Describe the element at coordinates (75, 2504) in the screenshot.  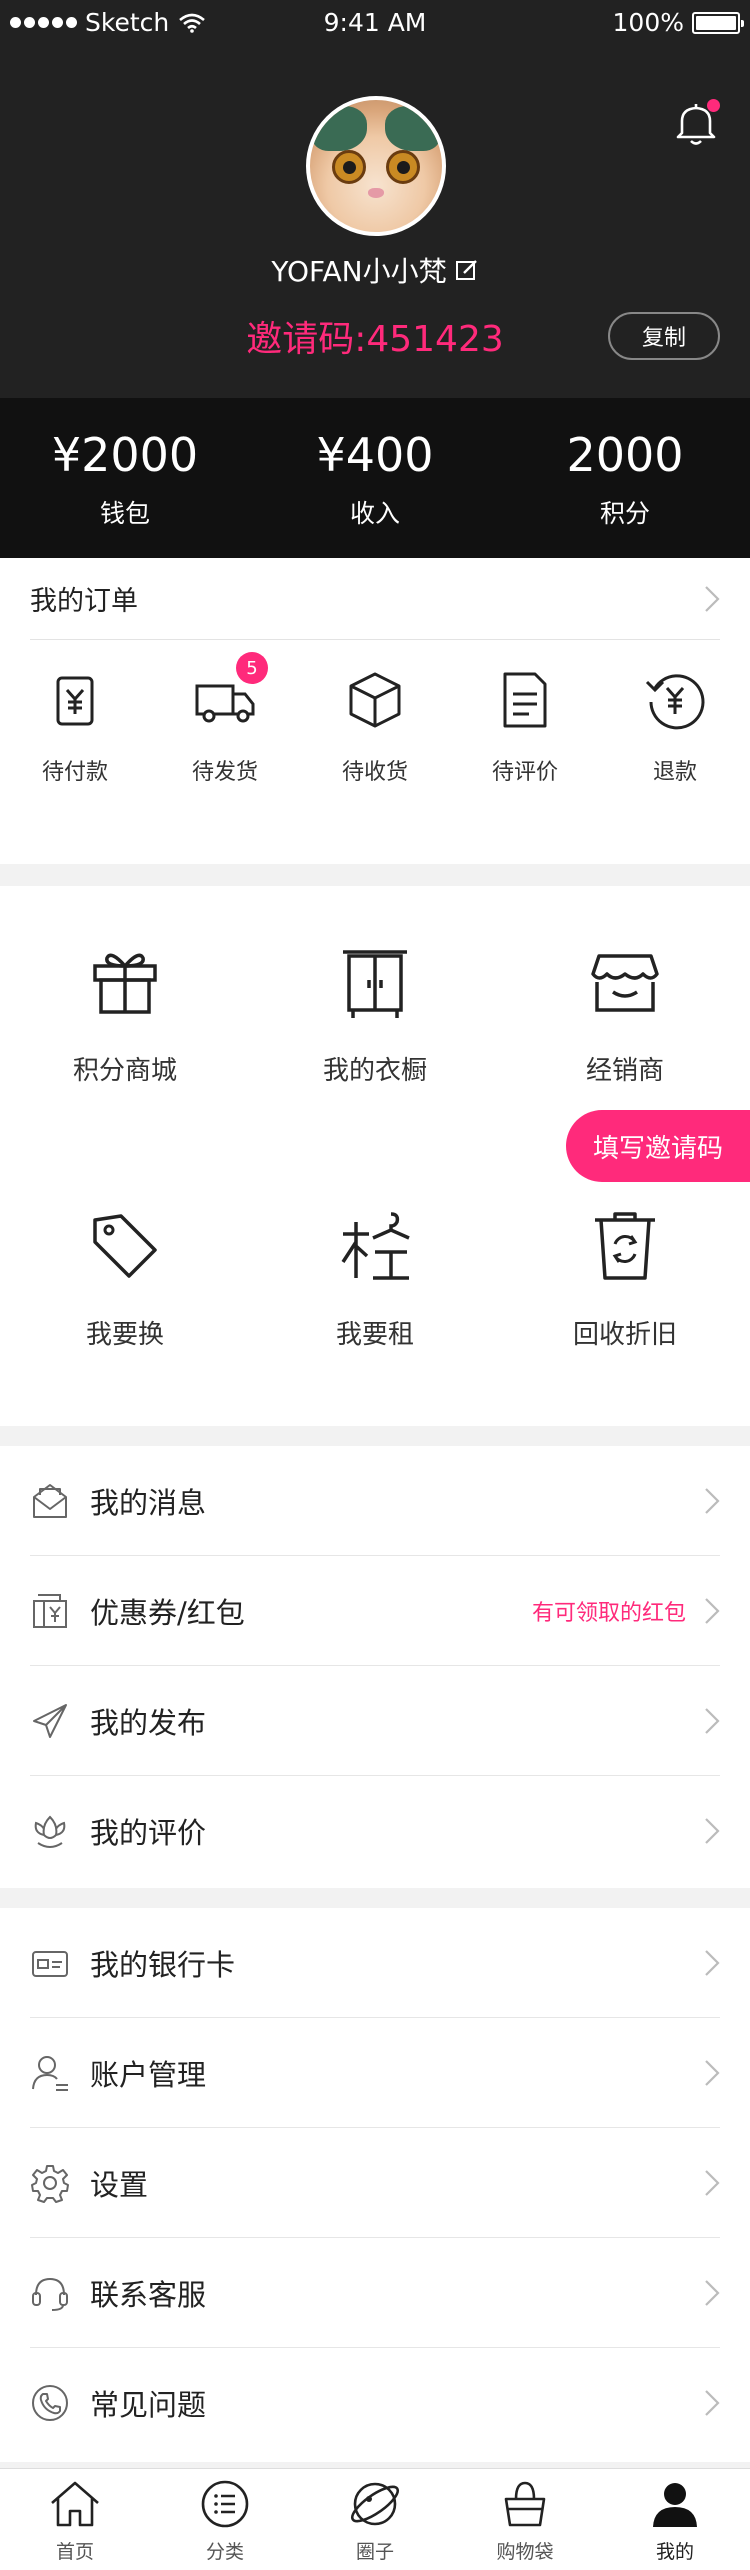
I see `home-icon` at that location.